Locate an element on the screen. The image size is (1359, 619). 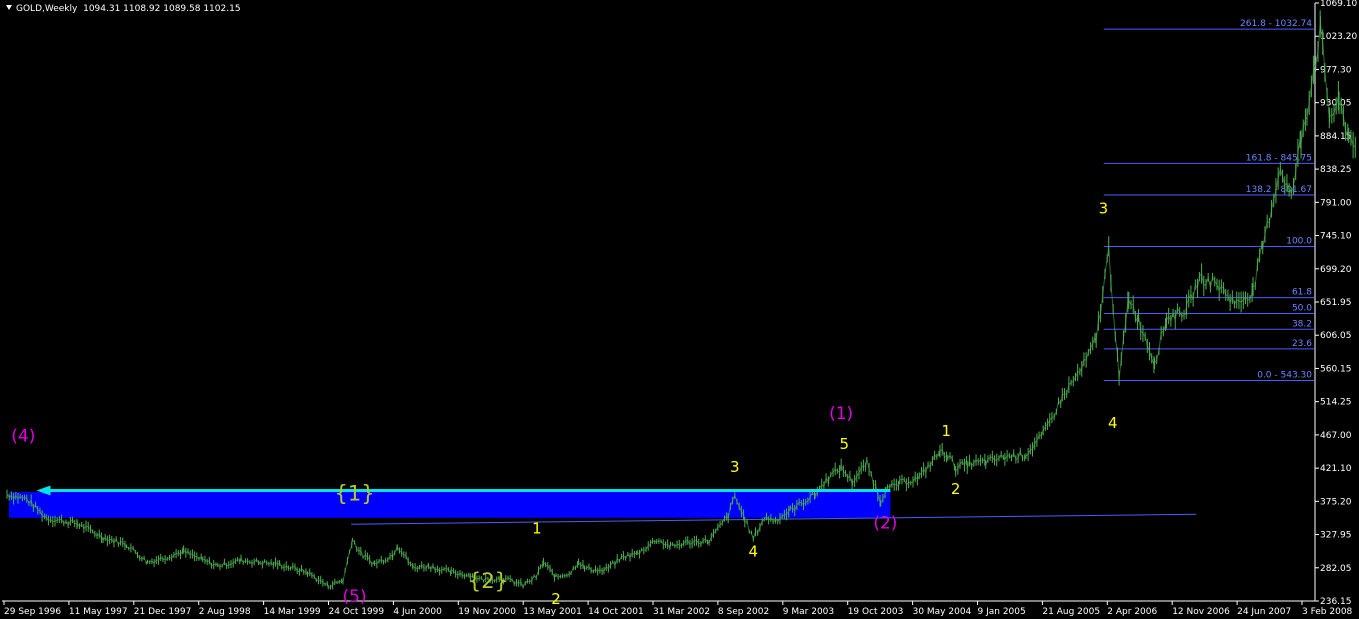
y-tick-label: 560.15 is located at coordinates (1336, 369).